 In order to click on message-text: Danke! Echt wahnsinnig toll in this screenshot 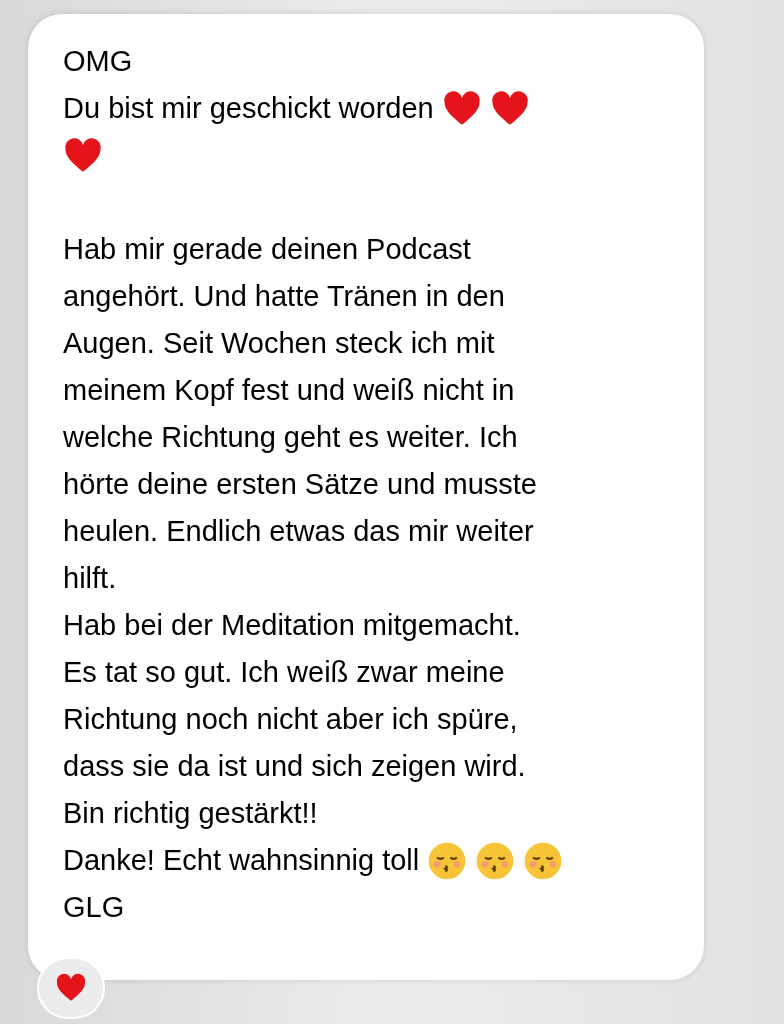, I will do `click(241, 860)`.